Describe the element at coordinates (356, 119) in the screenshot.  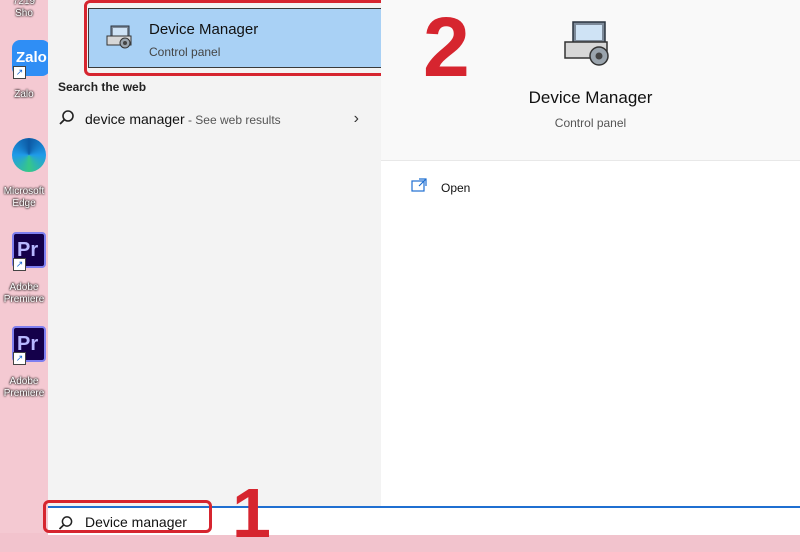
I see `chevron-right-icon: ›` at that location.